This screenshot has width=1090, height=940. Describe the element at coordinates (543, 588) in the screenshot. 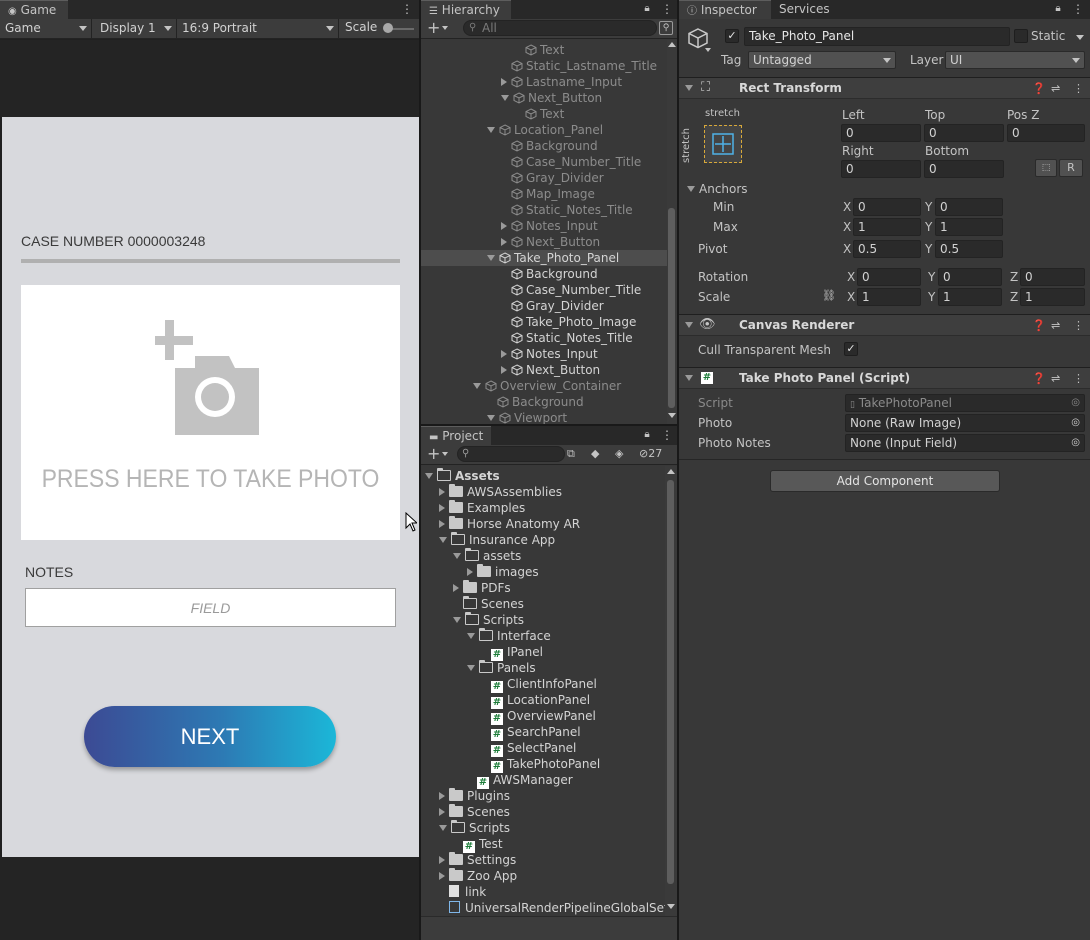

I see `project-item: PDFs` at that location.